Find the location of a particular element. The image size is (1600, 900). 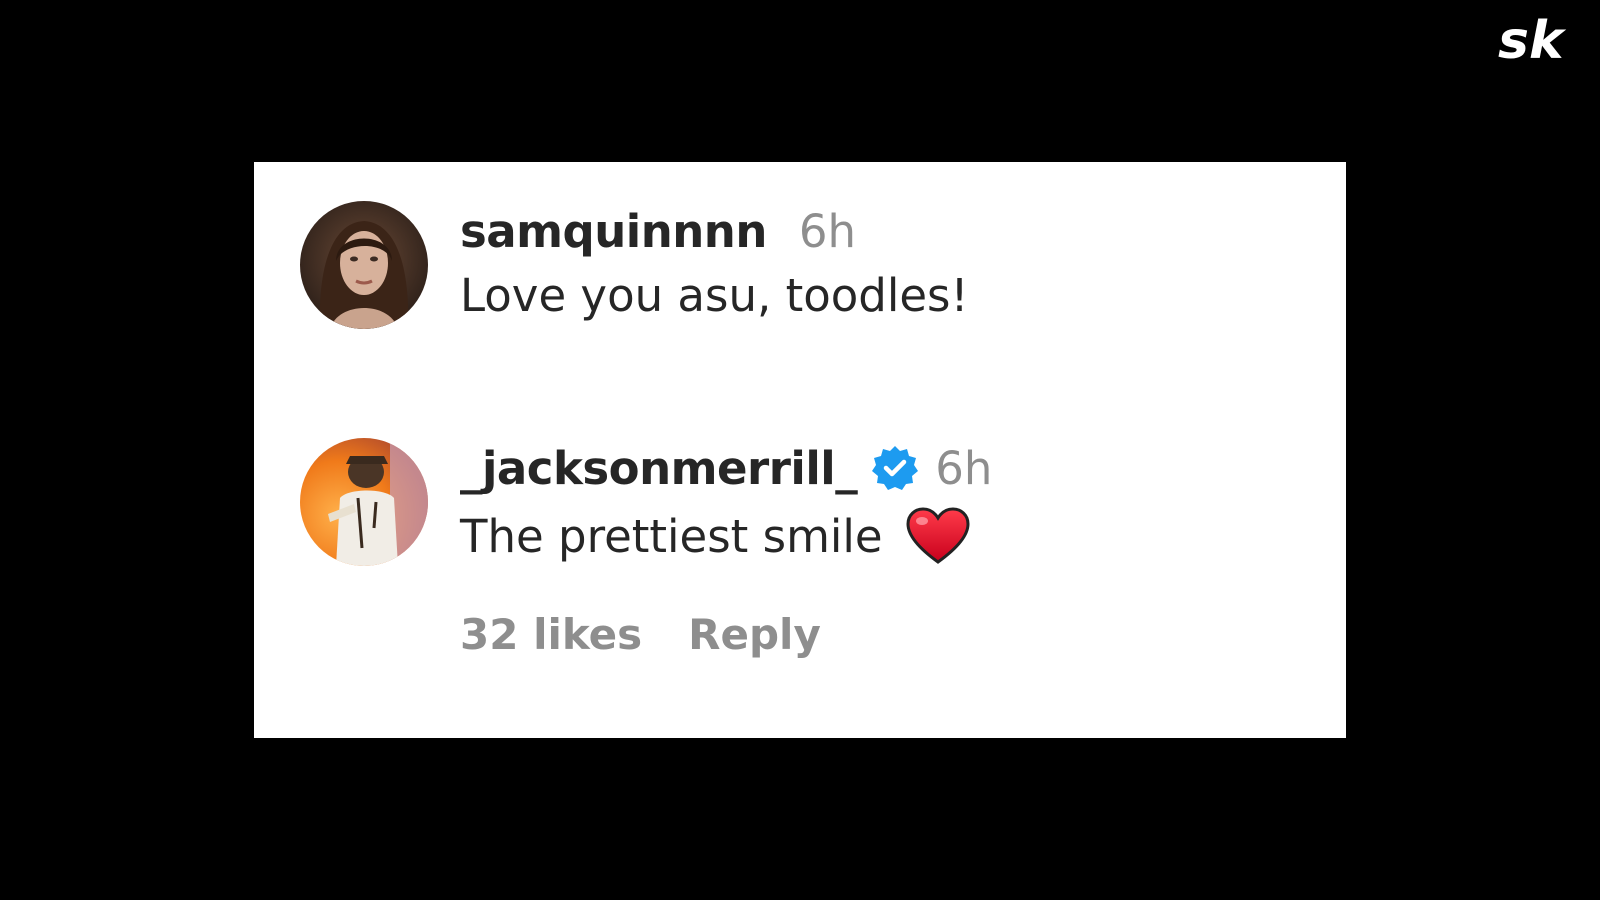

comment-text: The prettiest smile is located at coordinates (726, 536).